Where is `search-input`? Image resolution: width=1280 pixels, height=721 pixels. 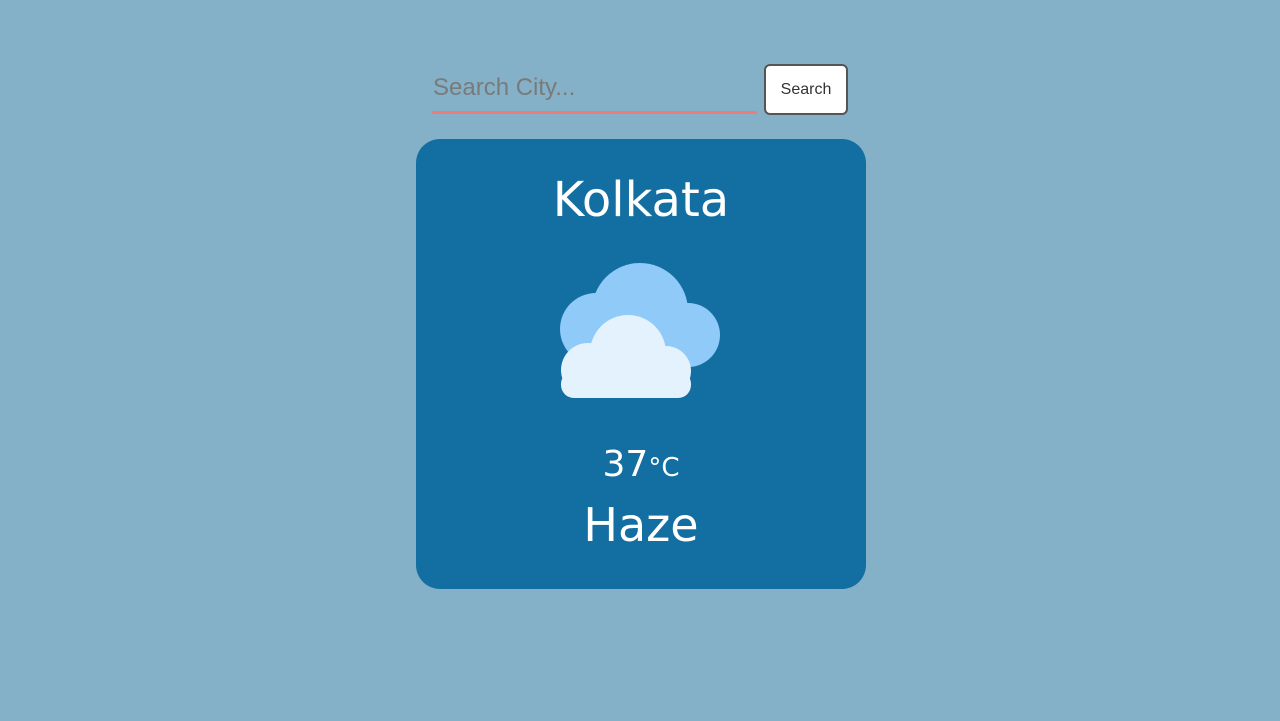 search-input is located at coordinates (594, 89).